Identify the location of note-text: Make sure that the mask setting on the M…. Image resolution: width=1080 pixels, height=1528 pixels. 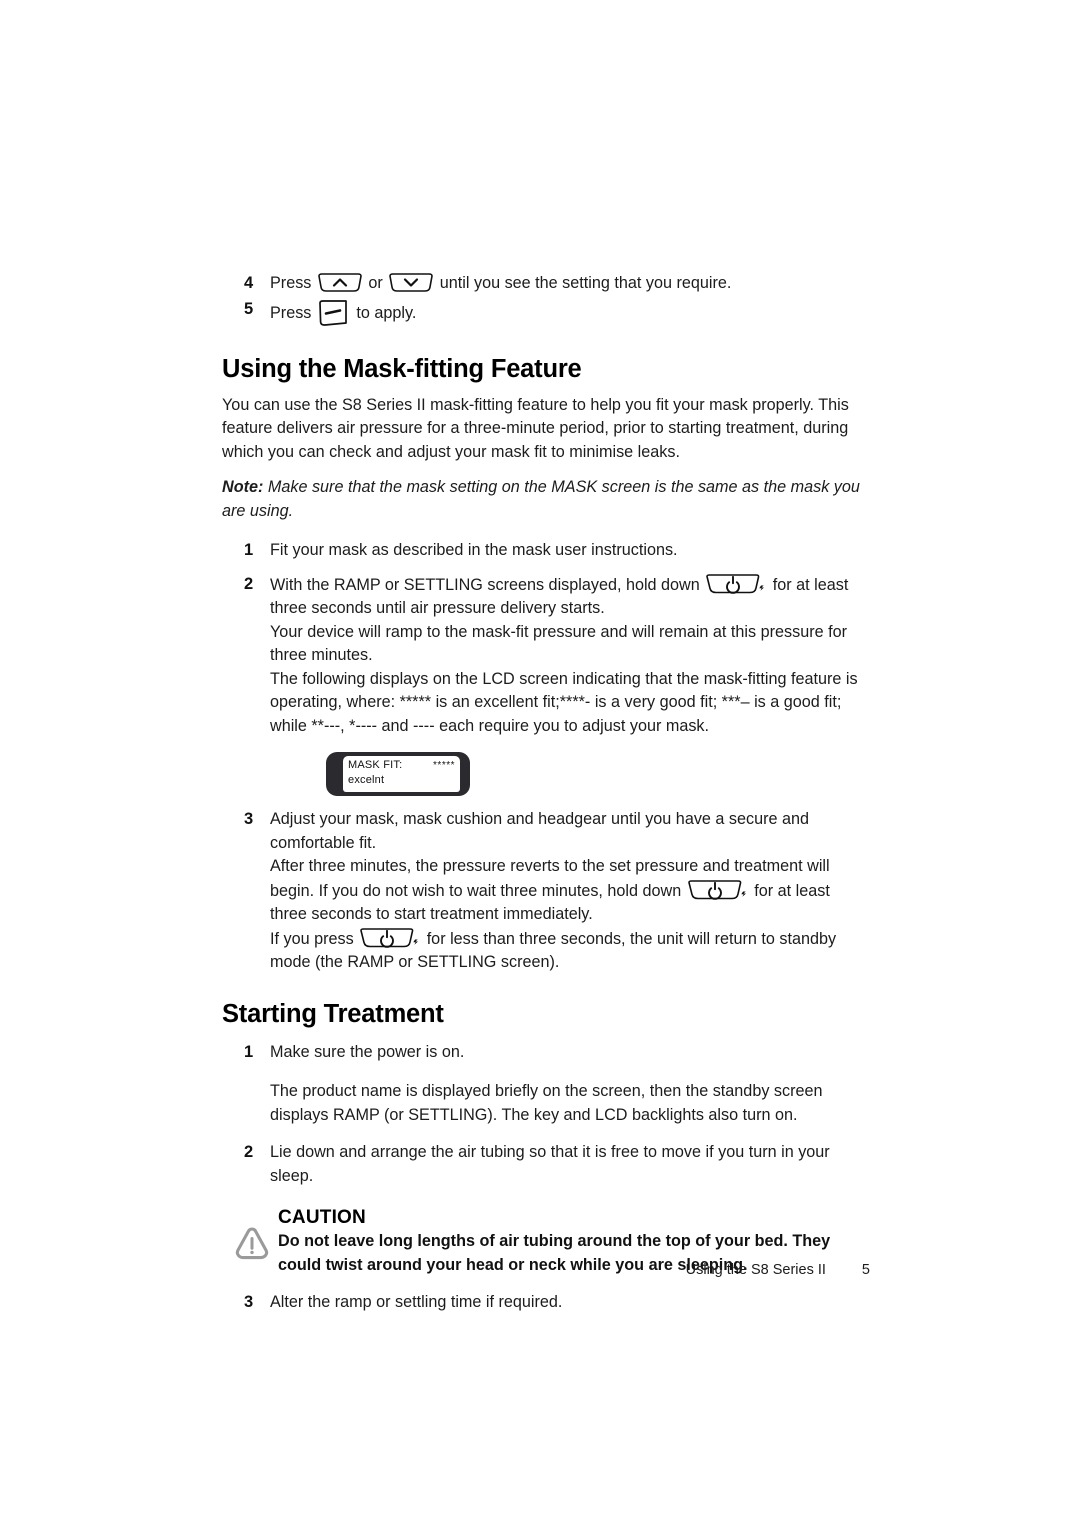
(541, 499).